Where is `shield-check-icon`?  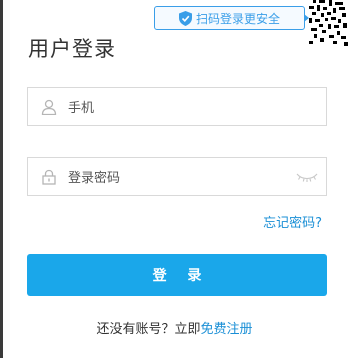
shield-check-icon is located at coordinates (185, 18).